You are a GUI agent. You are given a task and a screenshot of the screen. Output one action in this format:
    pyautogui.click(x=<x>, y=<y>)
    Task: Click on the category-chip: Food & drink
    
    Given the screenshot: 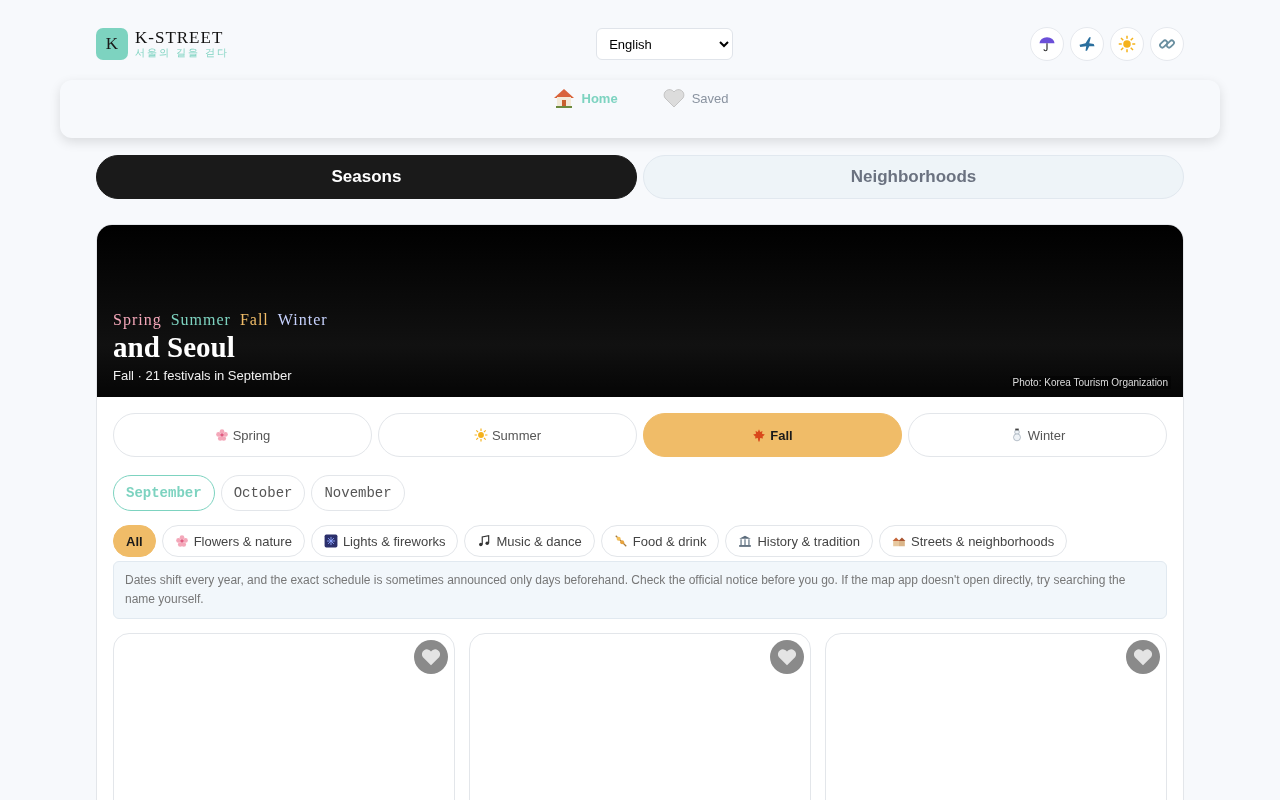 What is the action you would take?
    pyautogui.click(x=660, y=541)
    